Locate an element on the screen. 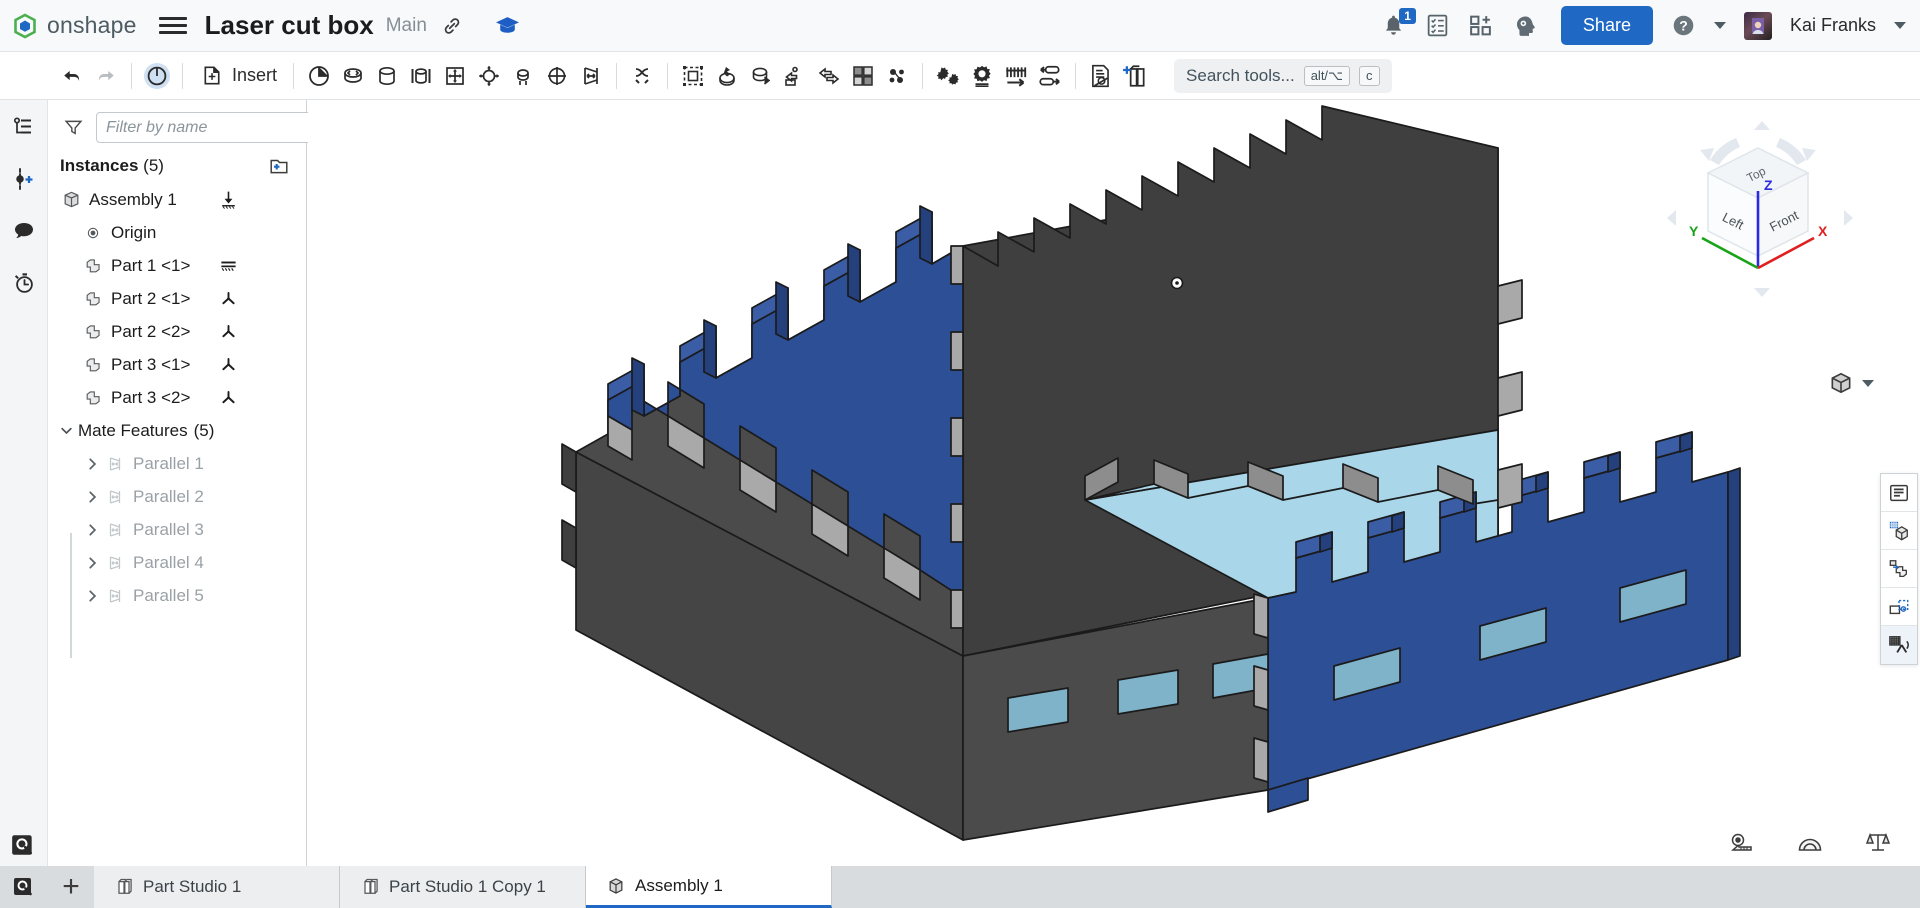  add-tab-button: + is located at coordinates (71, 887).